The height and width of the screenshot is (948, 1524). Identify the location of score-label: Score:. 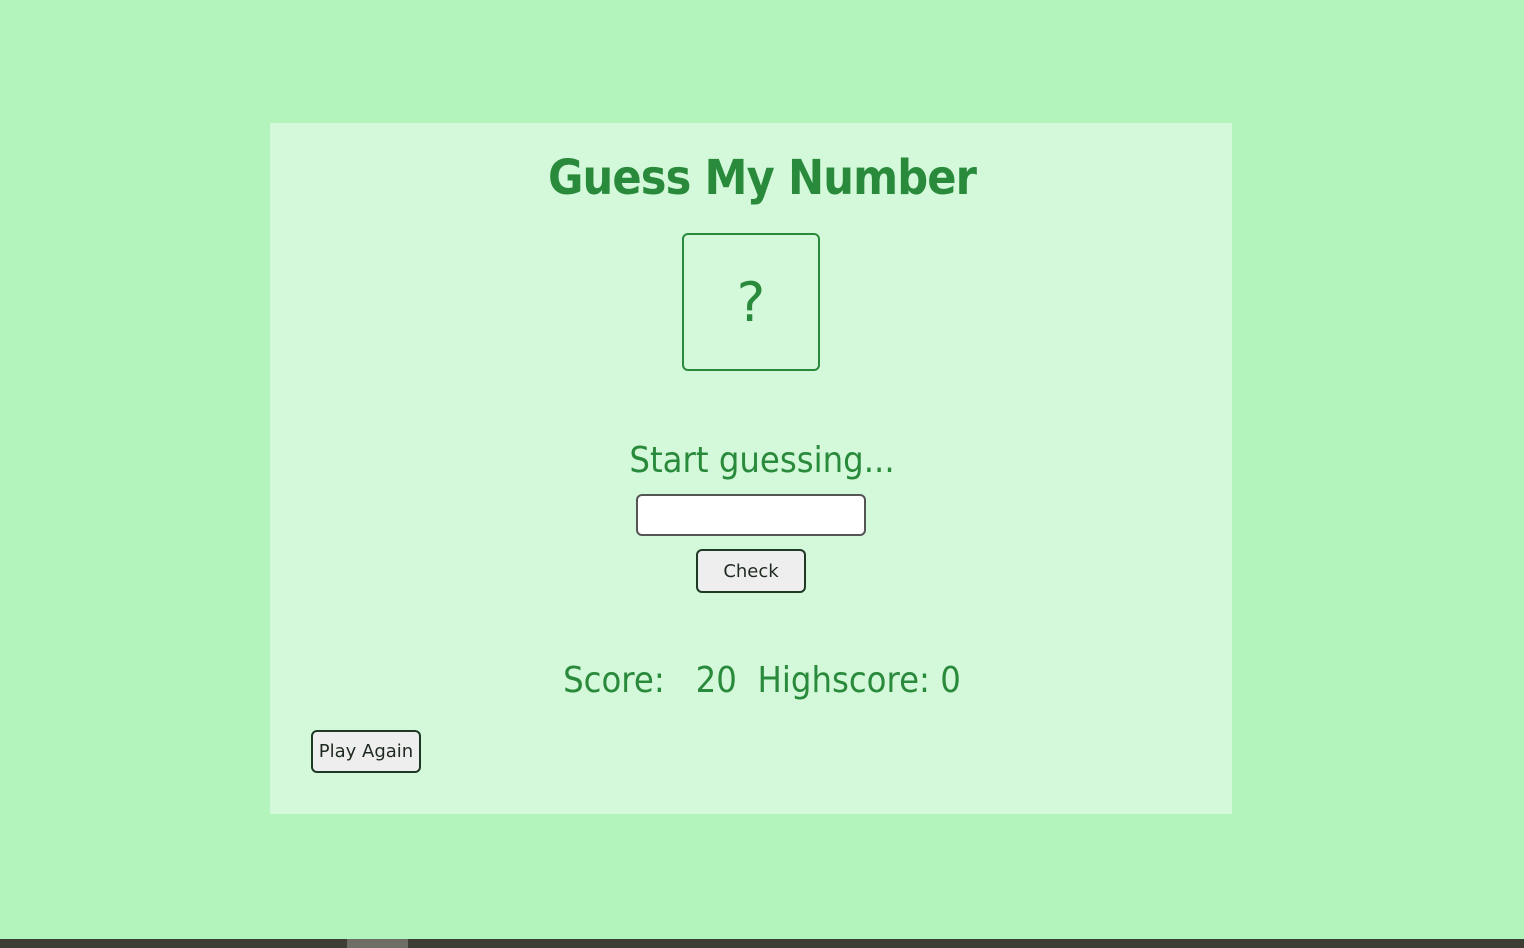
(614, 680).